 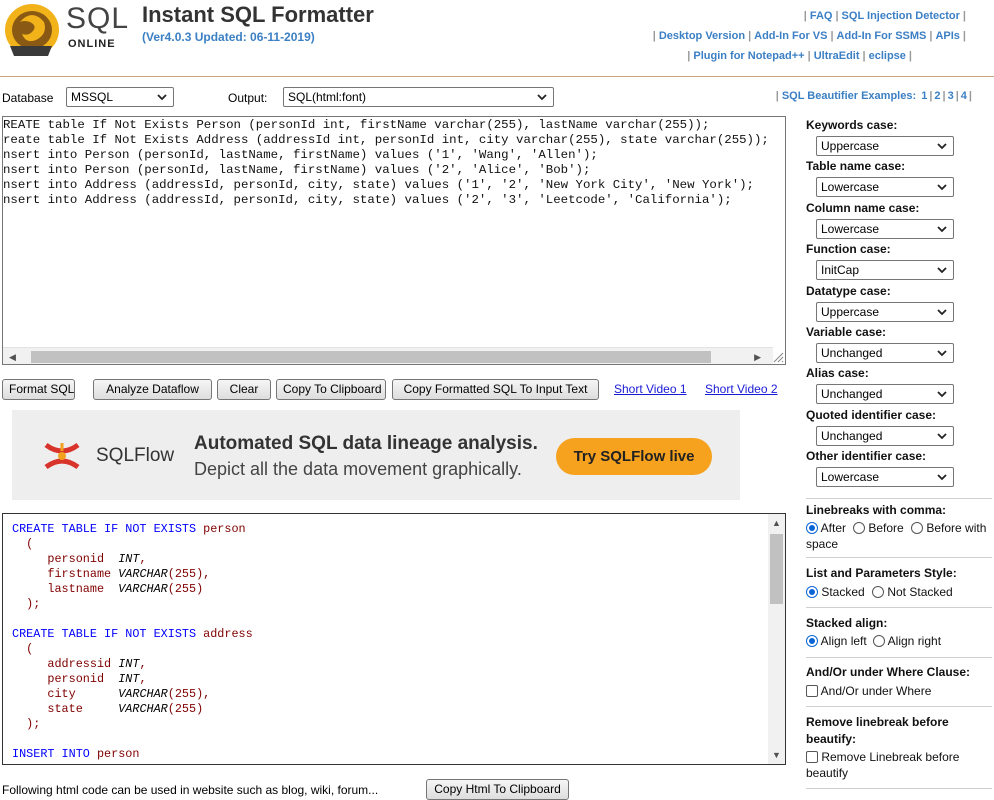 What do you see at coordinates (837, 56) in the screenshot?
I see `link-ultraedit: UltraEdit` at bounding box center [837, 56].